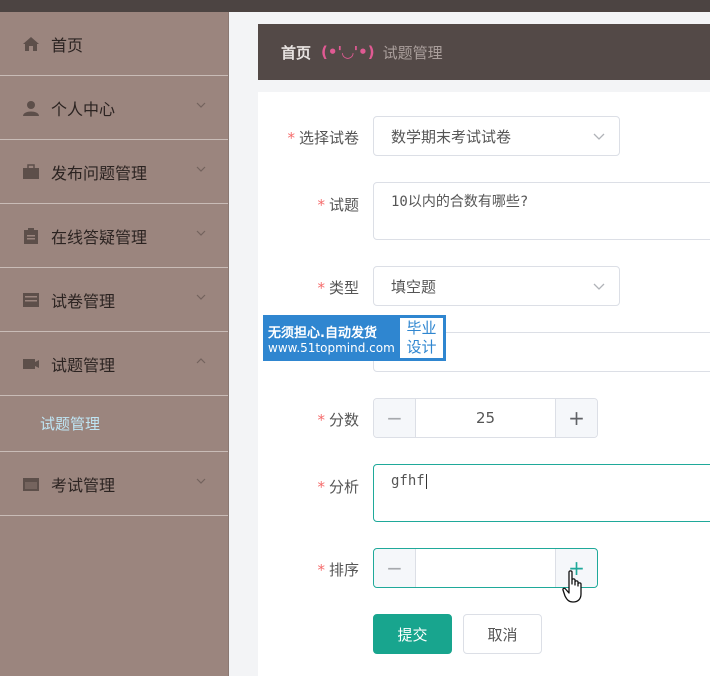  What do you see at coordinates (541, 493) in the screenshot?
I see `analysis-textarea: gfhf` at bounding box center [541, 493].